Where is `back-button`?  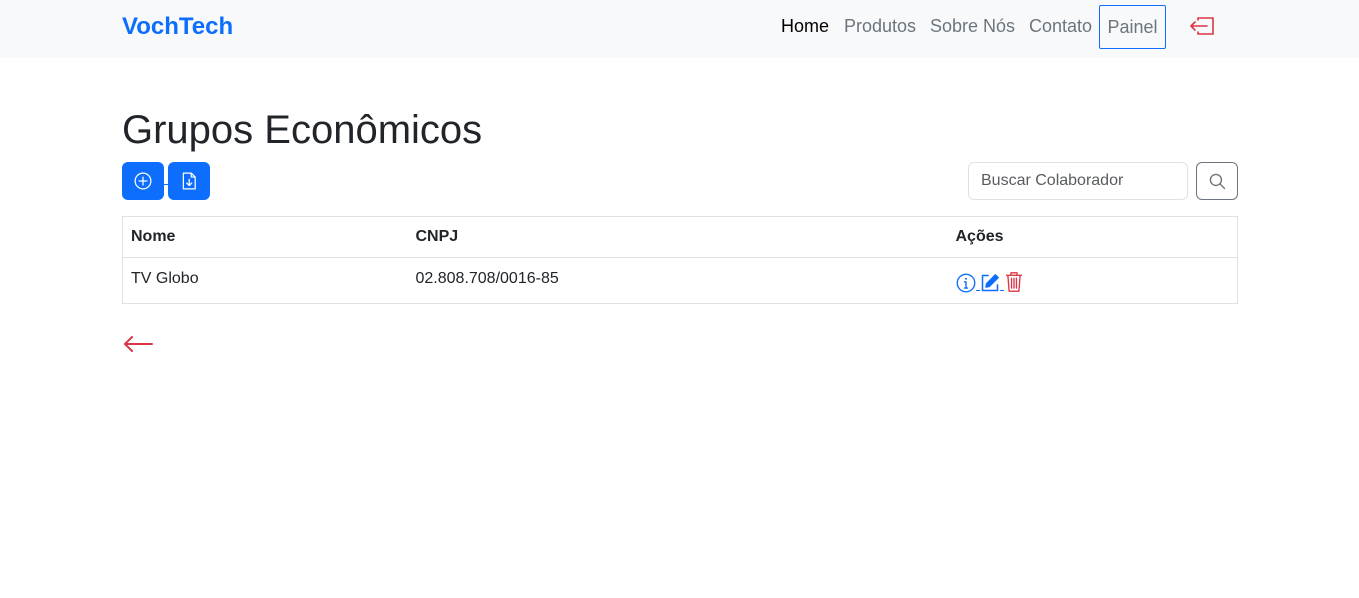
back-button is located at coordinates (138, 344).